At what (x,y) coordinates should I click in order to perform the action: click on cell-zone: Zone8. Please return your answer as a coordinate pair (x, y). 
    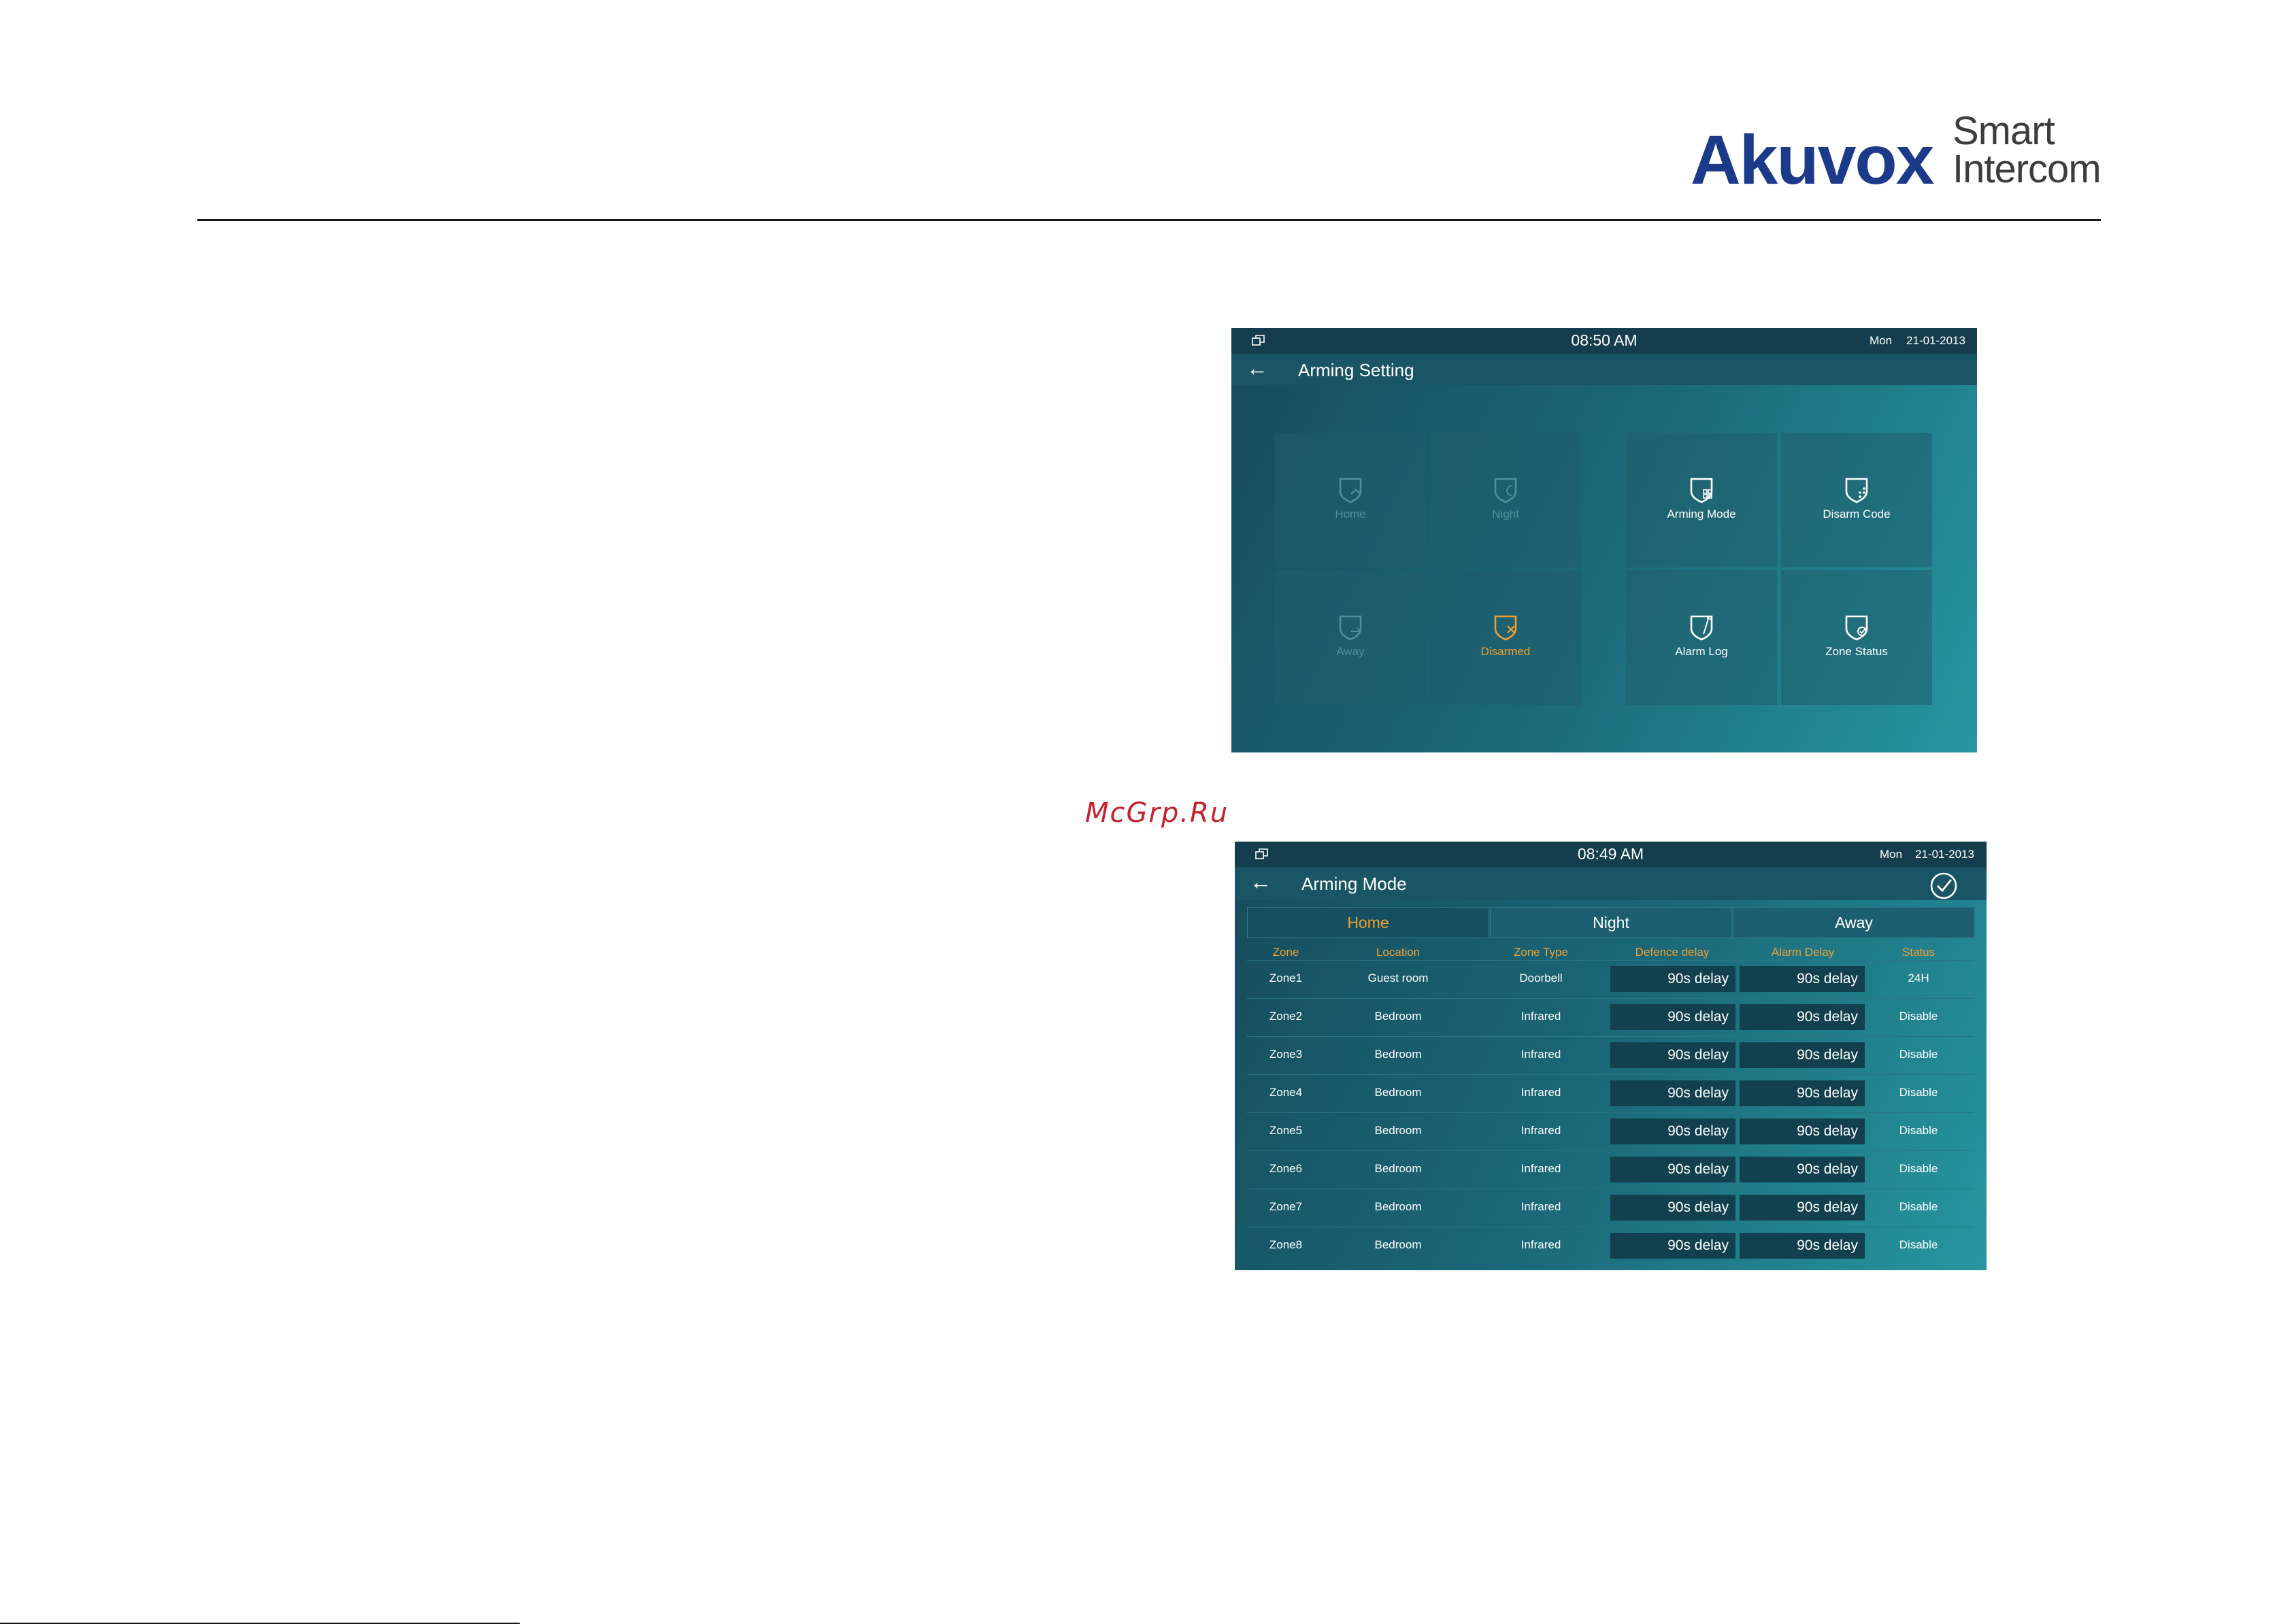
    Looking at the image, I should click on (1286, 1244).